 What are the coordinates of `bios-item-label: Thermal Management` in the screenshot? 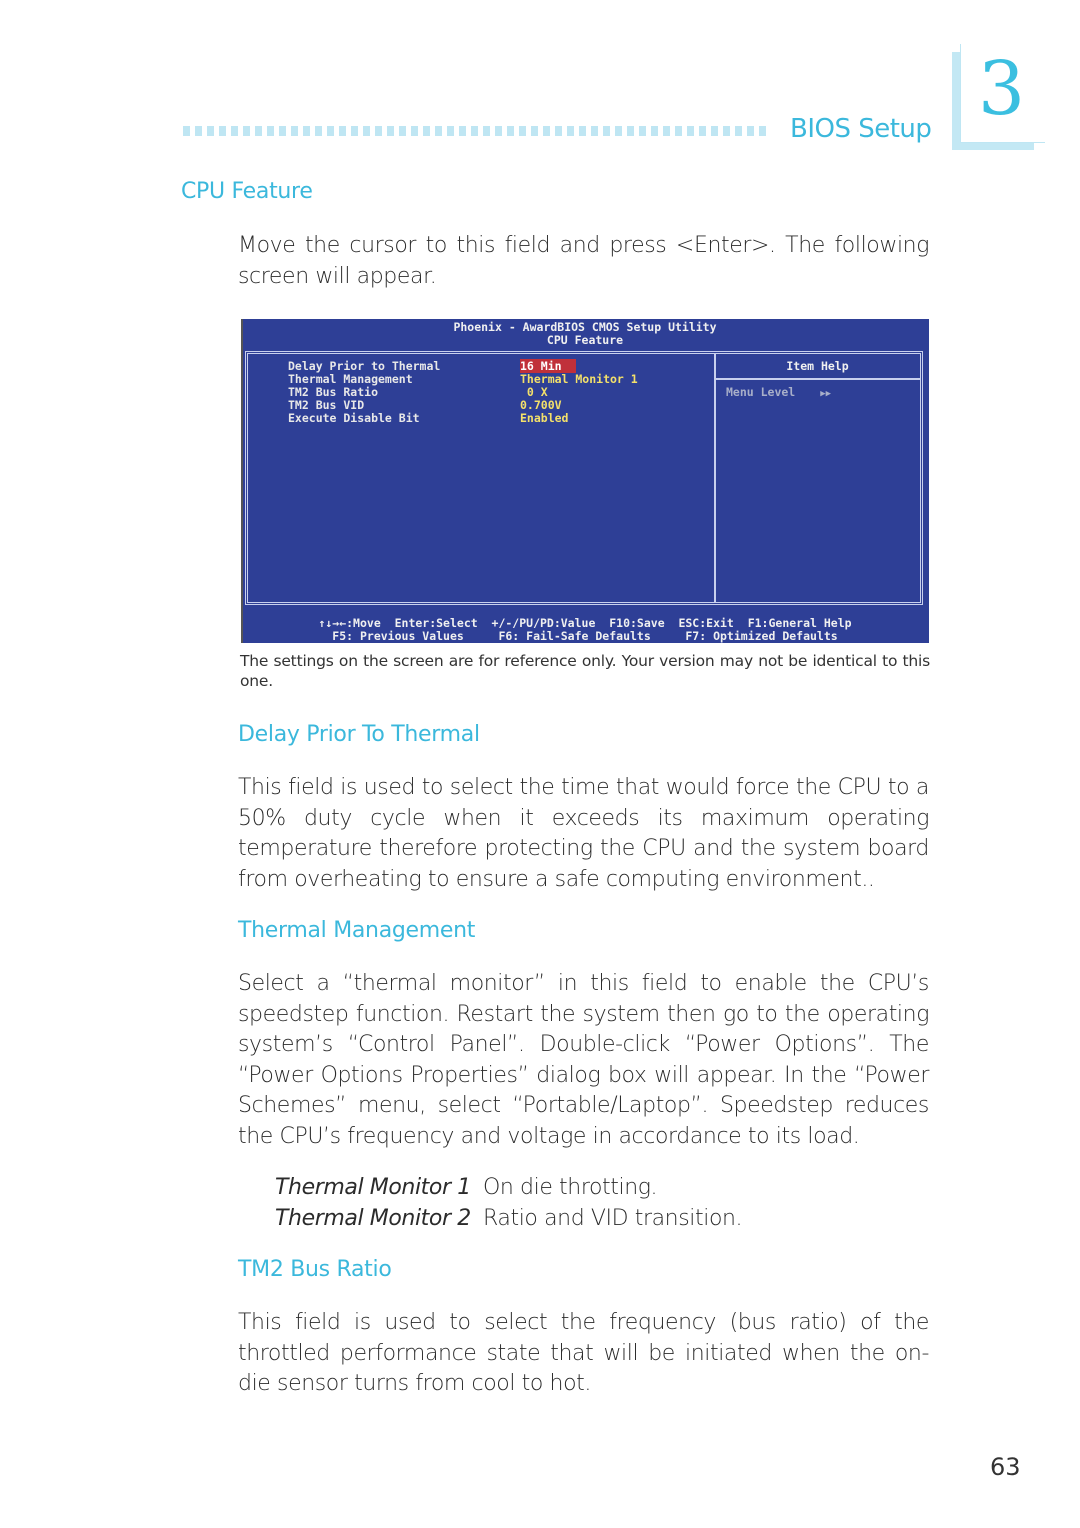 It's located at (350, 379).